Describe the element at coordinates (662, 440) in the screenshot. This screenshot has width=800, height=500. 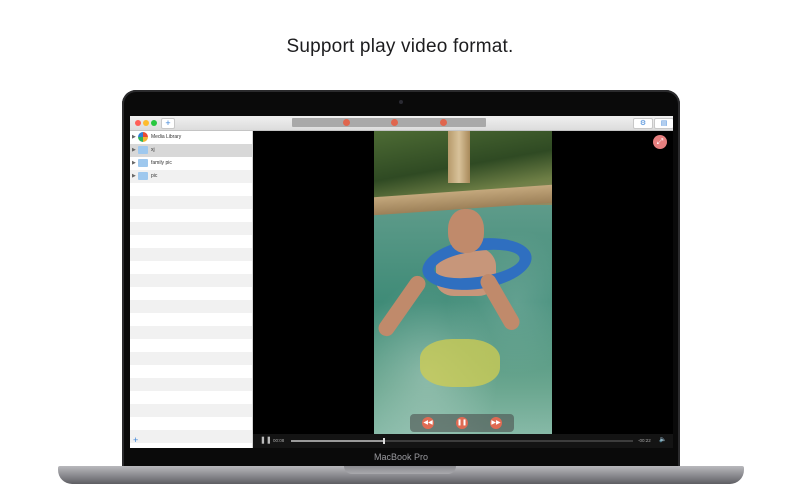
I see `volume-icon: 🔈` at that location.